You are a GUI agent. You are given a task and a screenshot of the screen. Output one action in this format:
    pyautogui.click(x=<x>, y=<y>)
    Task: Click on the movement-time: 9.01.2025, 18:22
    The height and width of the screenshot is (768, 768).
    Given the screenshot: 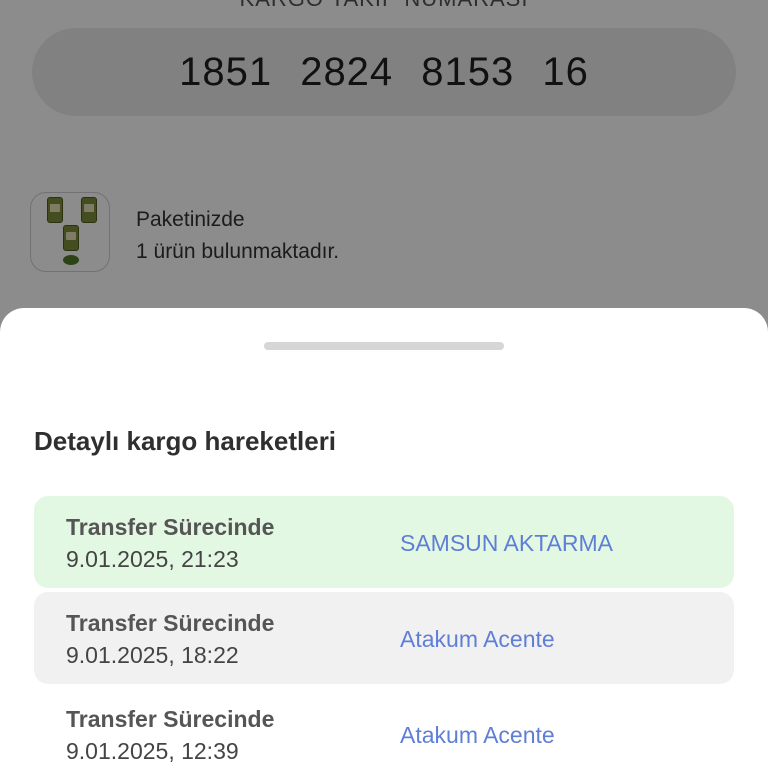 What is the action you would take?
    pyautogui.click(x=152, y=655)
    